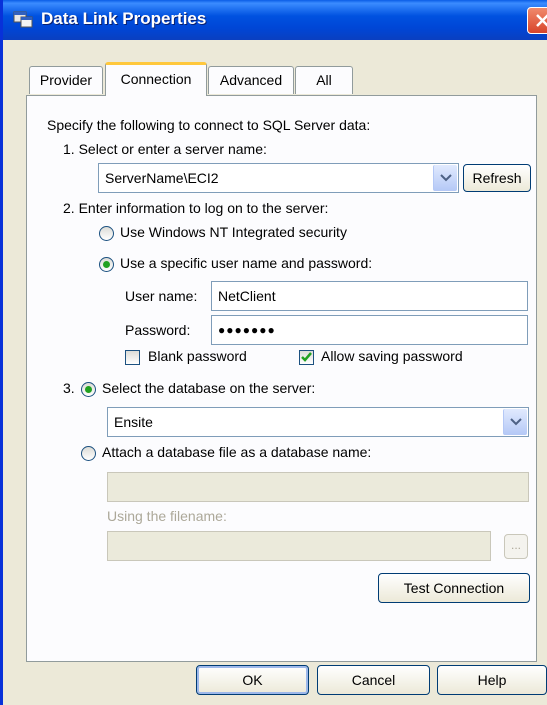  Describe the element at coordinates (124, 18) in the screenshot. I see `window-title: Data Link Properties` at that location.